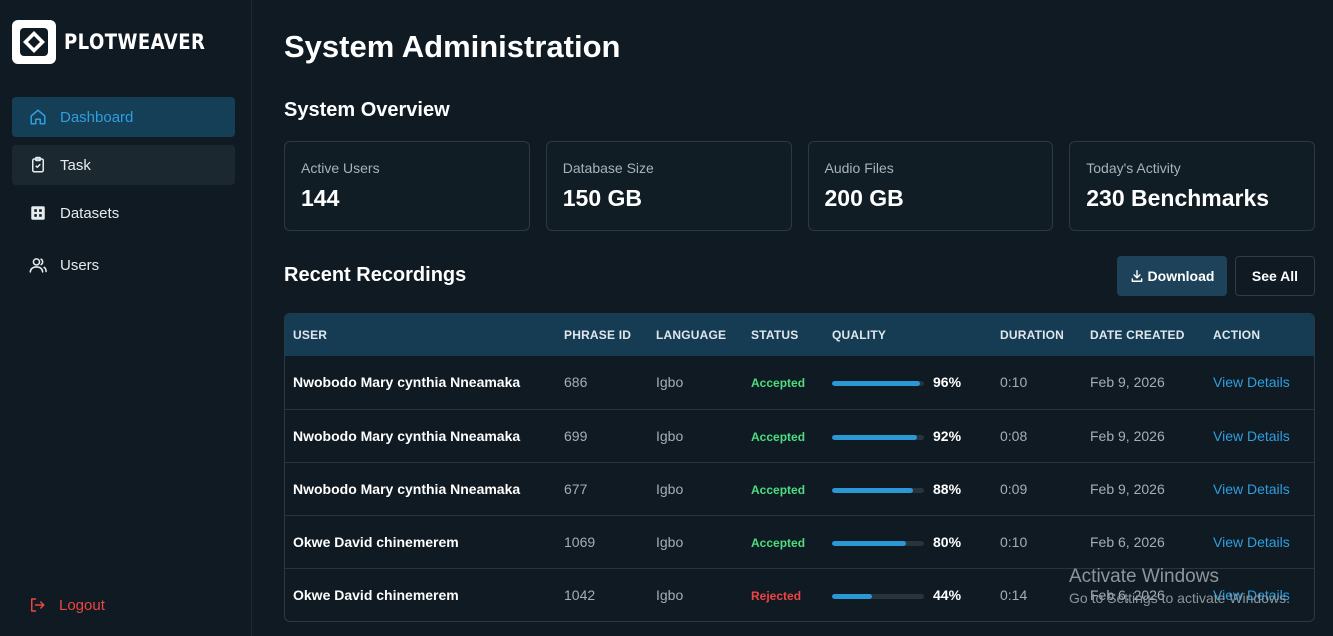 The image size is (1333, 636). What do you see at coordinates (691, 335) in the screenshot?
I see `column-header-language: LANGUAGE` at bounding box center [691, 335].